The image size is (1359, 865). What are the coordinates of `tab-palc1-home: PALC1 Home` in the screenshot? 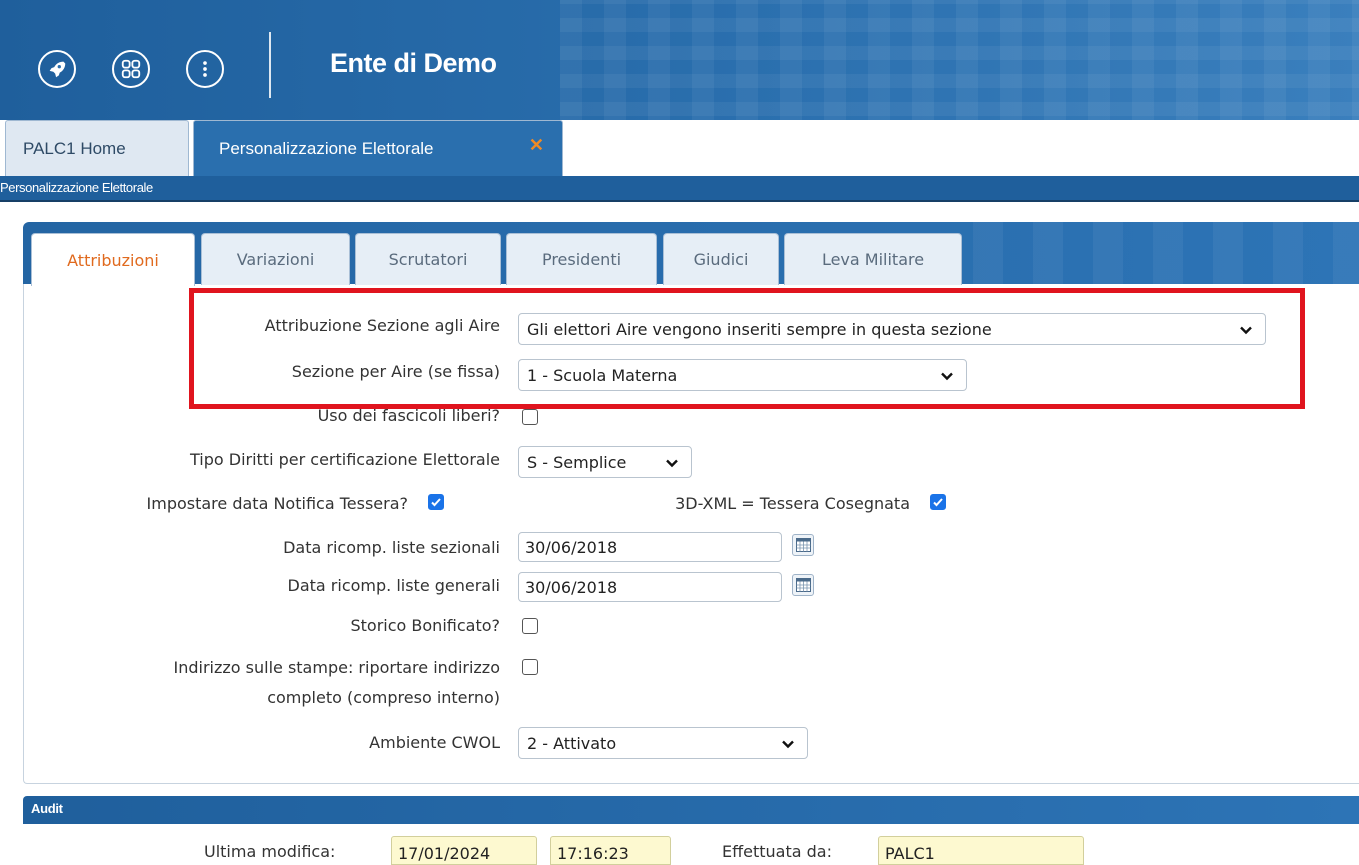 It's located at (97, 148).